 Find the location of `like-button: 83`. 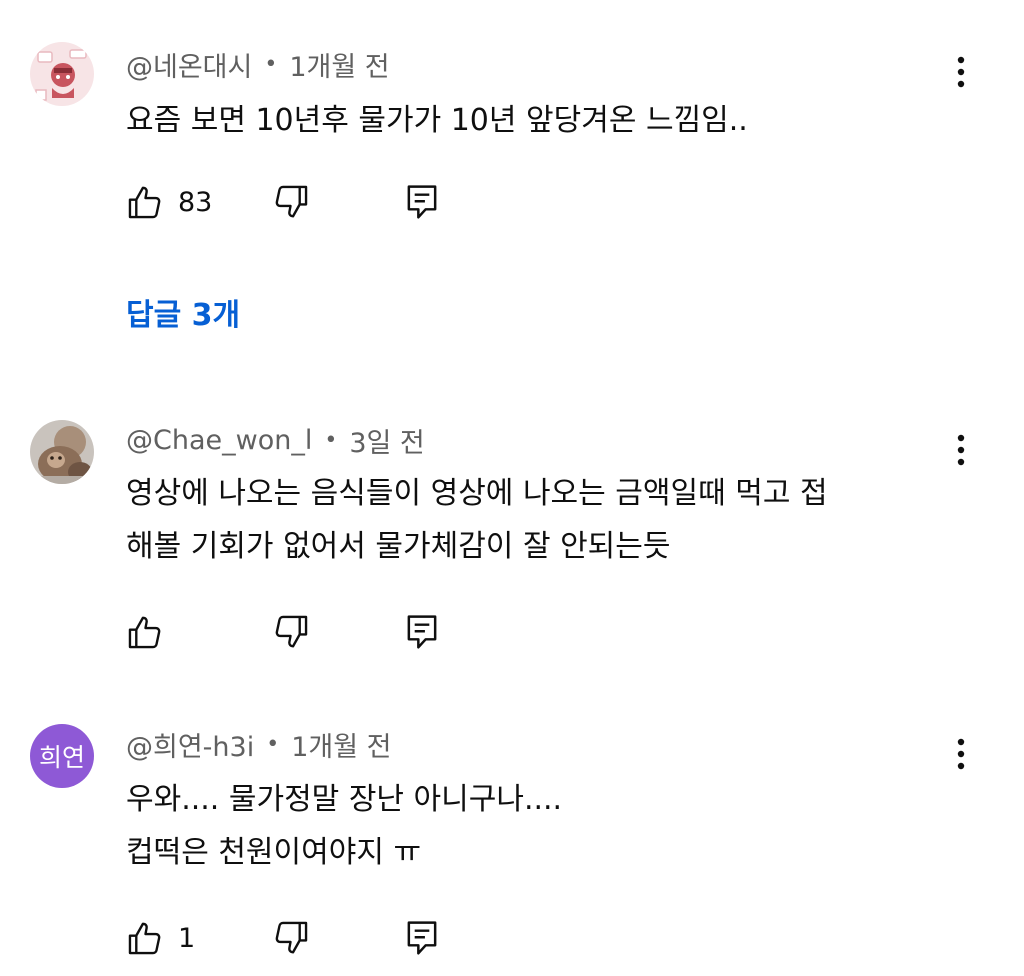

like-button: 83 is located at coordinates (169, 202).